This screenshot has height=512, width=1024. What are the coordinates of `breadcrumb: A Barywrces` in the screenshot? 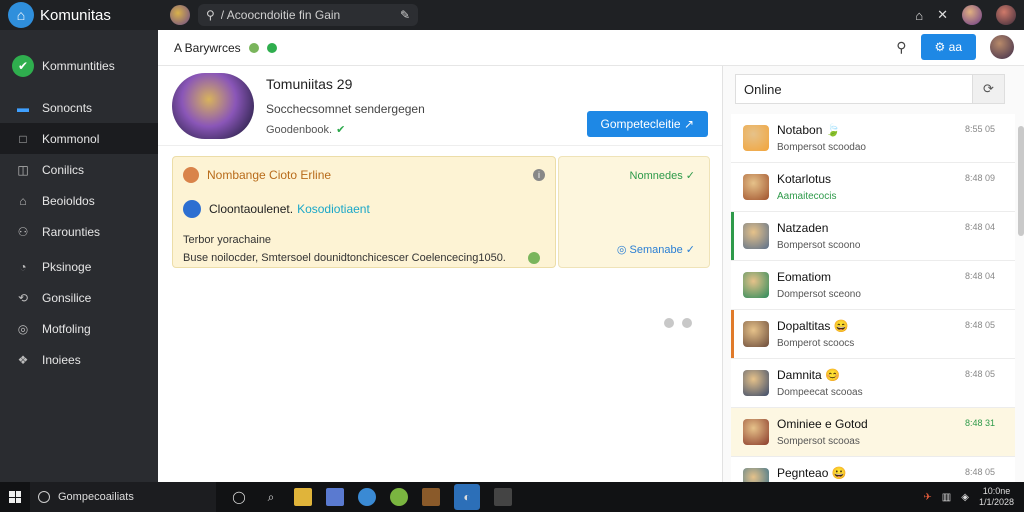 It's located at (207, 48).